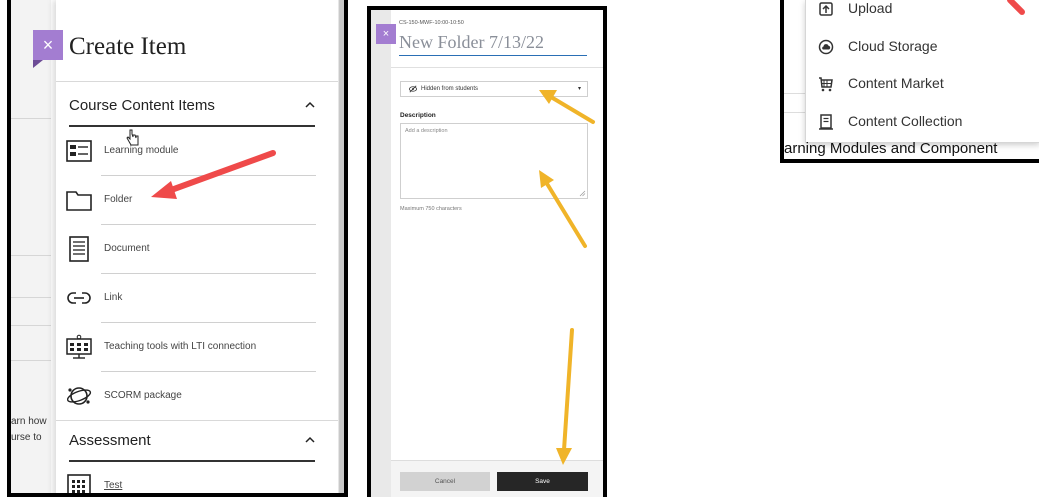  Describe the element at coordinates (127, 248) in the screenshot. I see `item-label: Document` at that location.